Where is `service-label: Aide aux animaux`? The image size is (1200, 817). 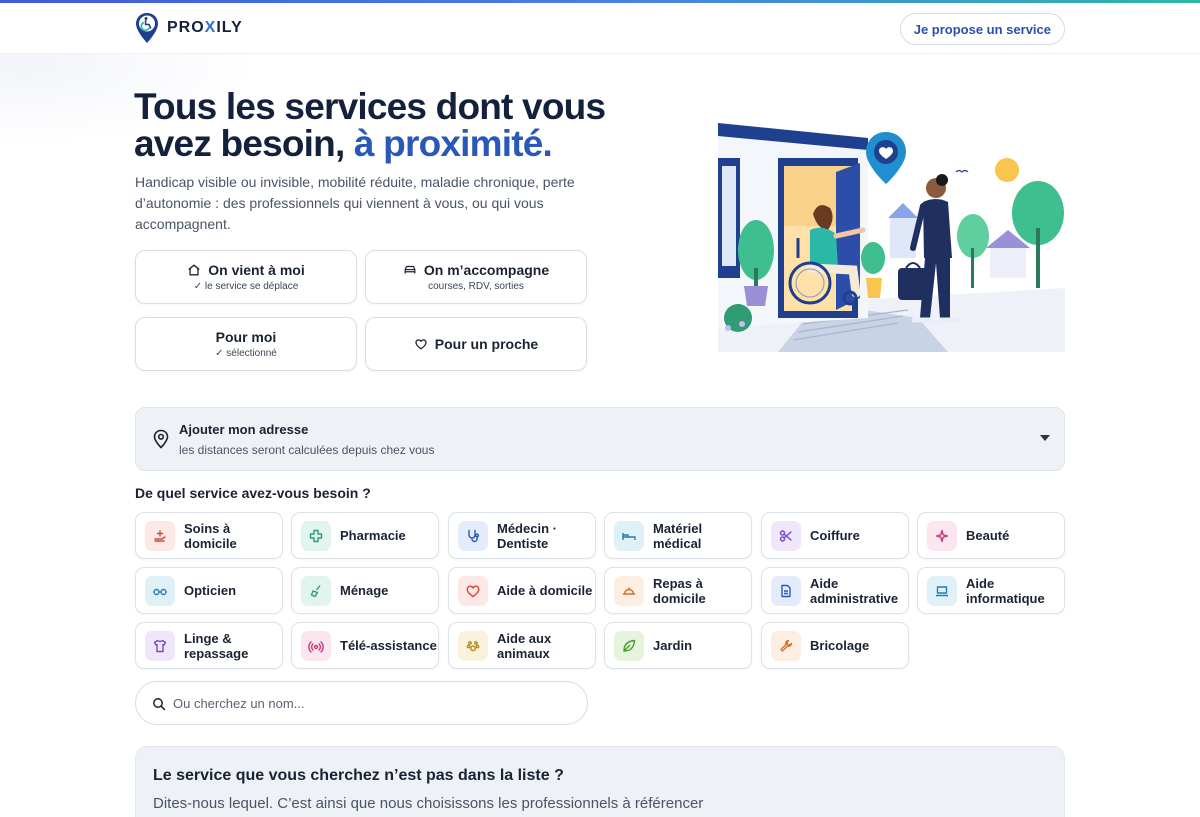
service-label: Aide aux animaux is located at coordinates (524, 645).